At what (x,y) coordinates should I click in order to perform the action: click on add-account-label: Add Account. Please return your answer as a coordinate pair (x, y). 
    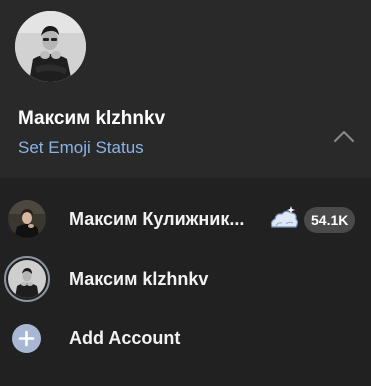
    Looking at the image, I should click on (125, 338).